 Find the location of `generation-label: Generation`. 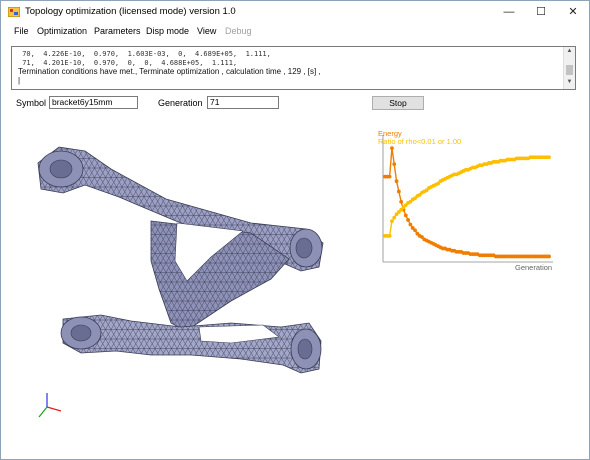

generation-label: Generation is located at coordinates (180, 103).